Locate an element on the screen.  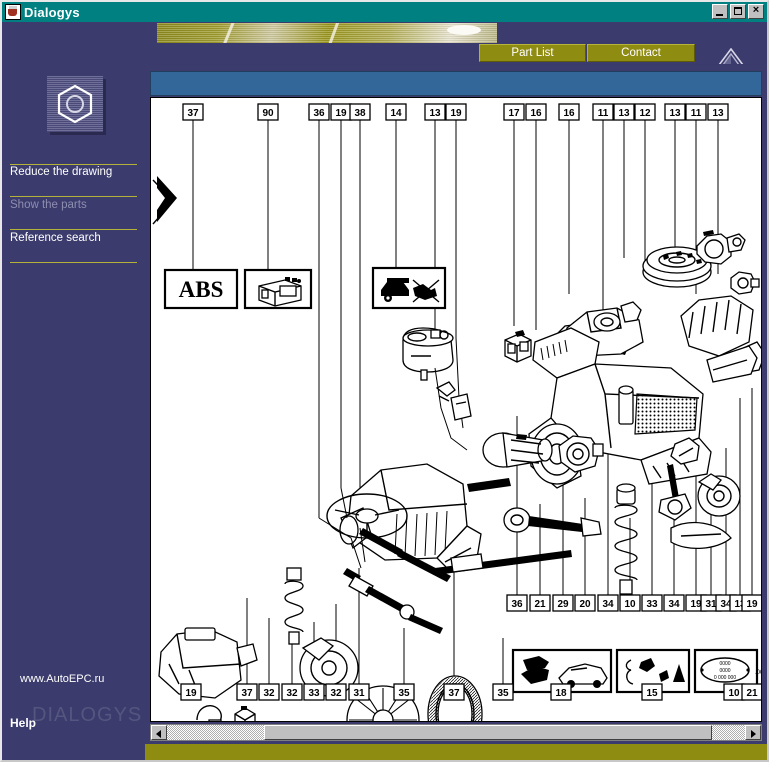
svg-text: .000.000 is located at coordinates (758, 673).